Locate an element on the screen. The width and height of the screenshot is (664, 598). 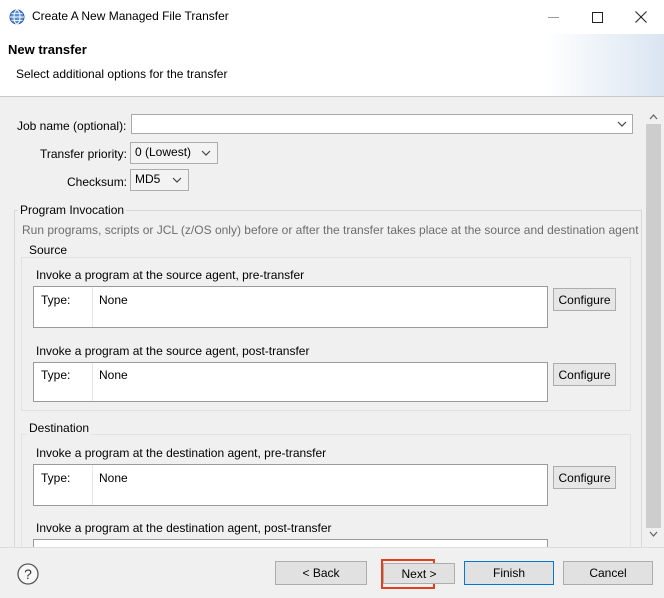
destination-pre-program-box: Type: None is located at coordinates (290, 485).